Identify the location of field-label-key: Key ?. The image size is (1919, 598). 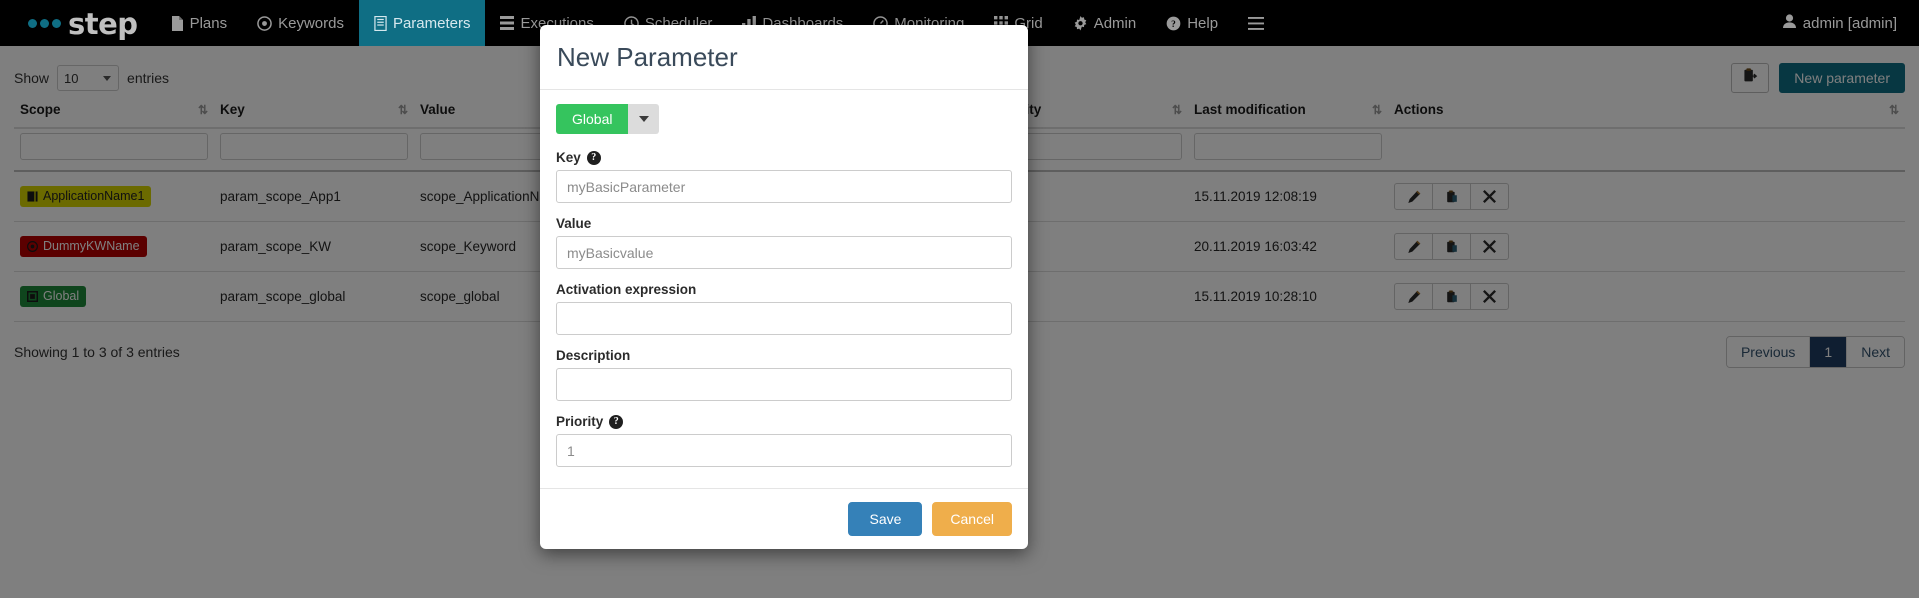
(784, 157).